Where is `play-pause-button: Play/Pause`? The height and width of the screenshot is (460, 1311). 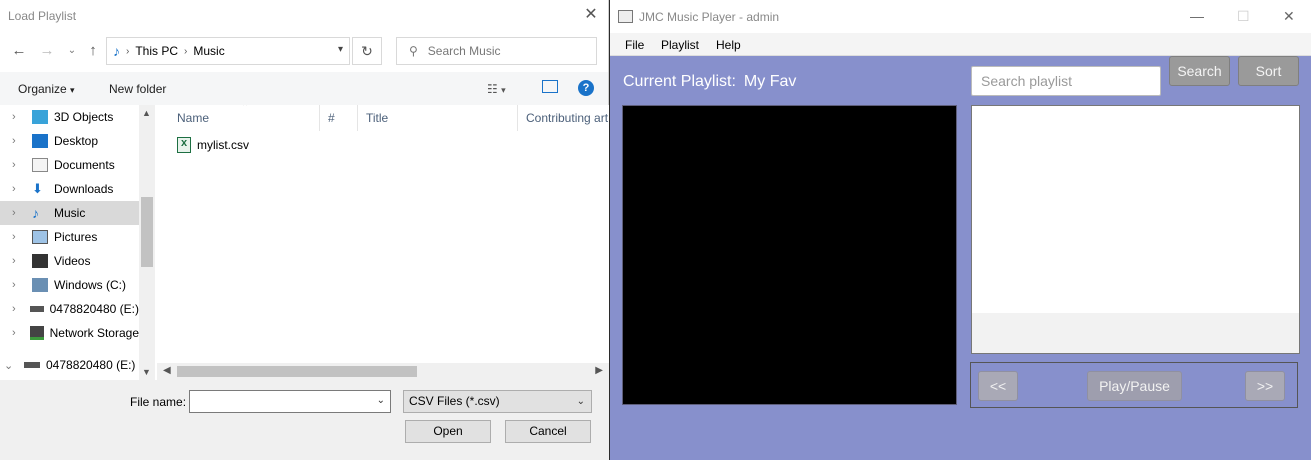 play-pause-button: Play/Pause is located at coordinates (1134, 386).